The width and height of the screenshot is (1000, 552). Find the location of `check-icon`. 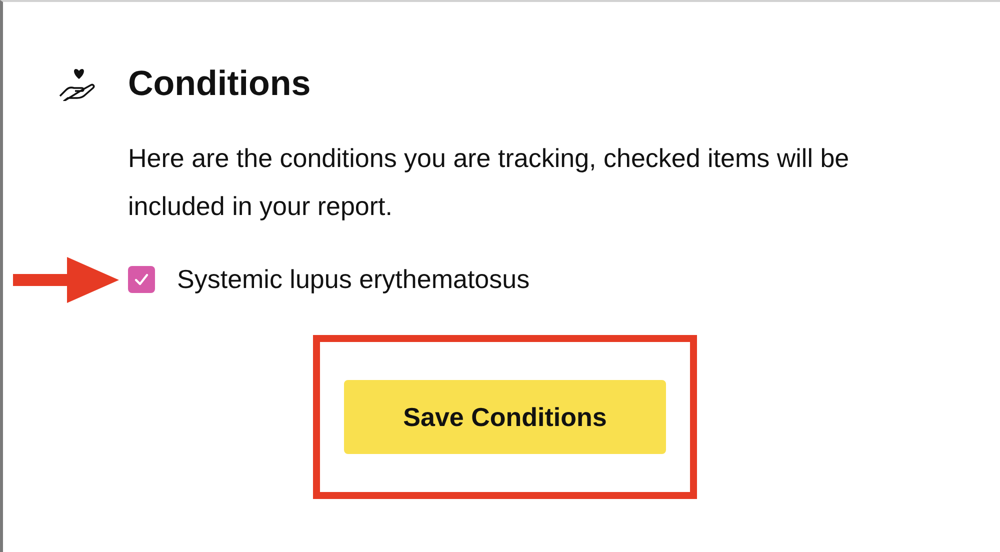

check-icon is located at coordinates (141, 279).